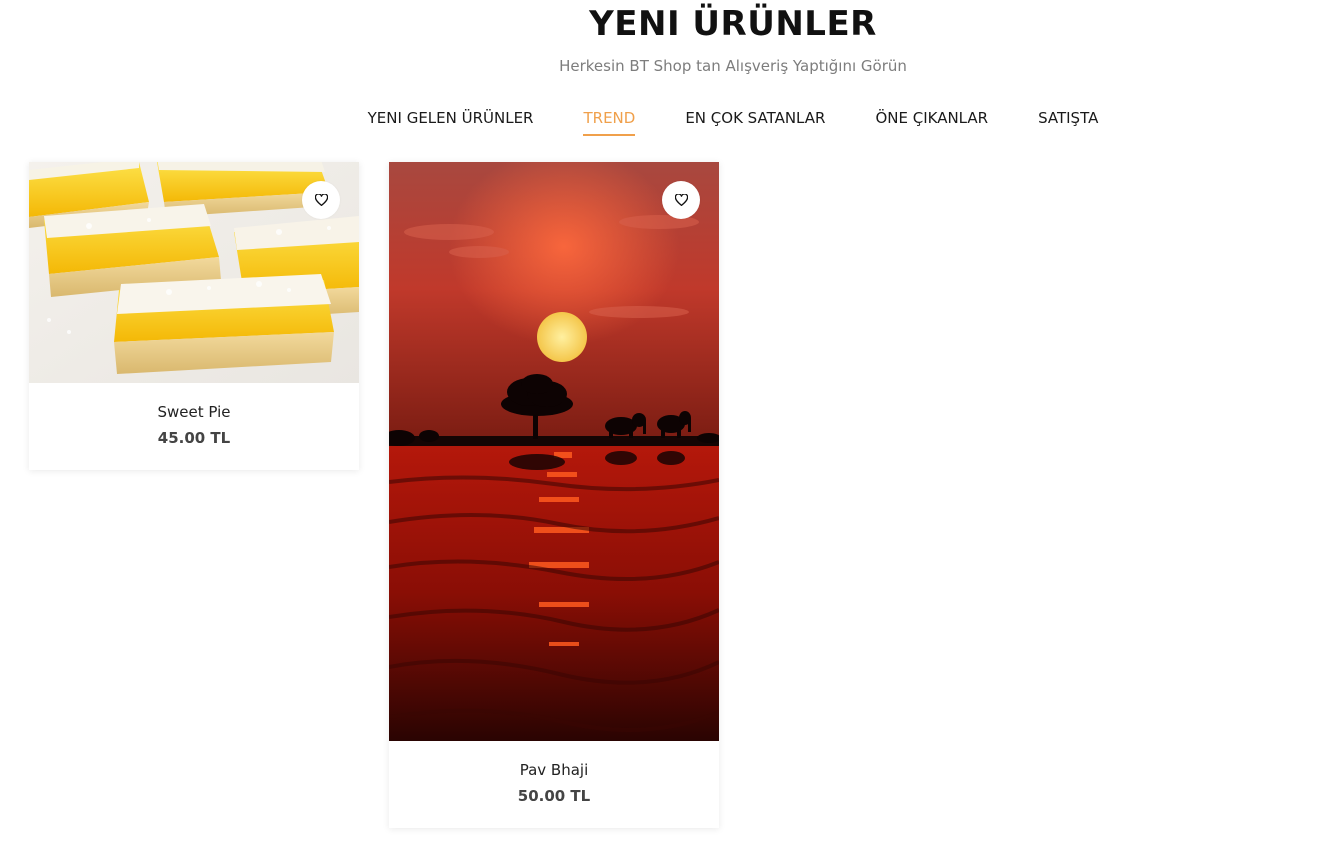 This screenshot has width=1320, height=868. What do you see at coordinates (194, 272) in the screenshot?
I see `product-image` at bounding box center [194, 272].